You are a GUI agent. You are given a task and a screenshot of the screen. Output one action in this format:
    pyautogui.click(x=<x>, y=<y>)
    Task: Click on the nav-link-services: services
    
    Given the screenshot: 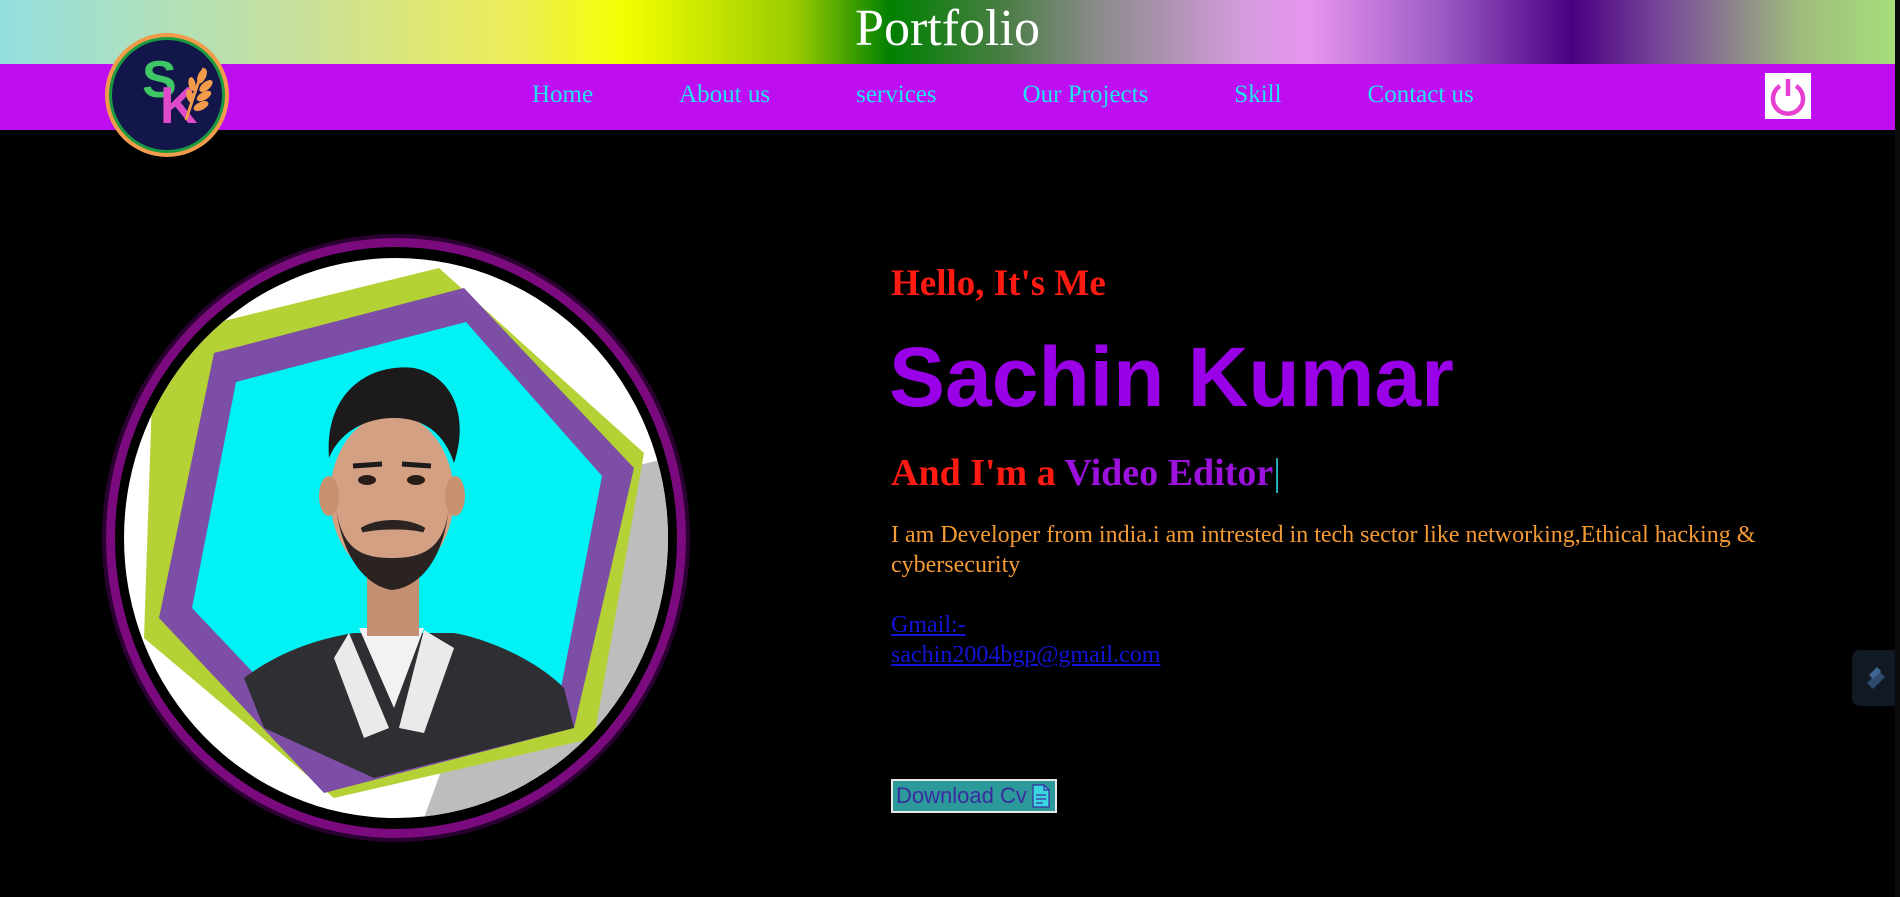 What is the action you would take?
    pyautogui.click(x=896, y=95)
    